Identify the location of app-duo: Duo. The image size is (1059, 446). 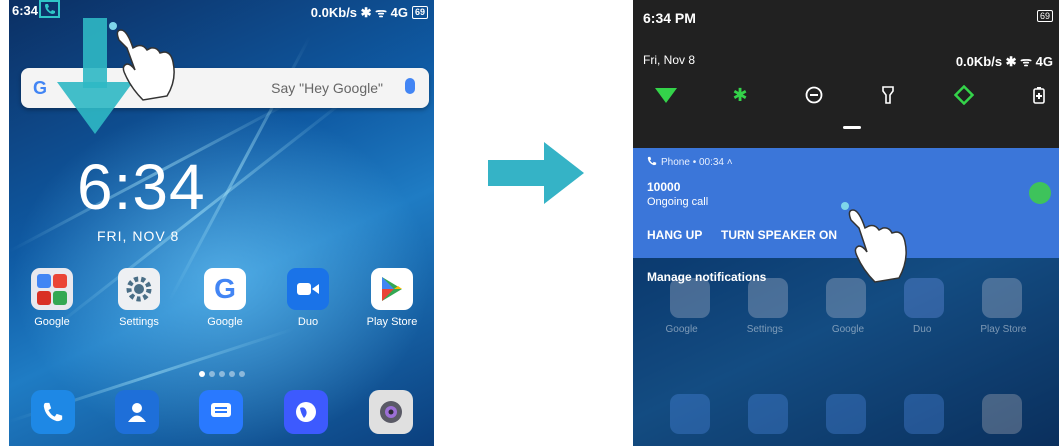
(308, 298).